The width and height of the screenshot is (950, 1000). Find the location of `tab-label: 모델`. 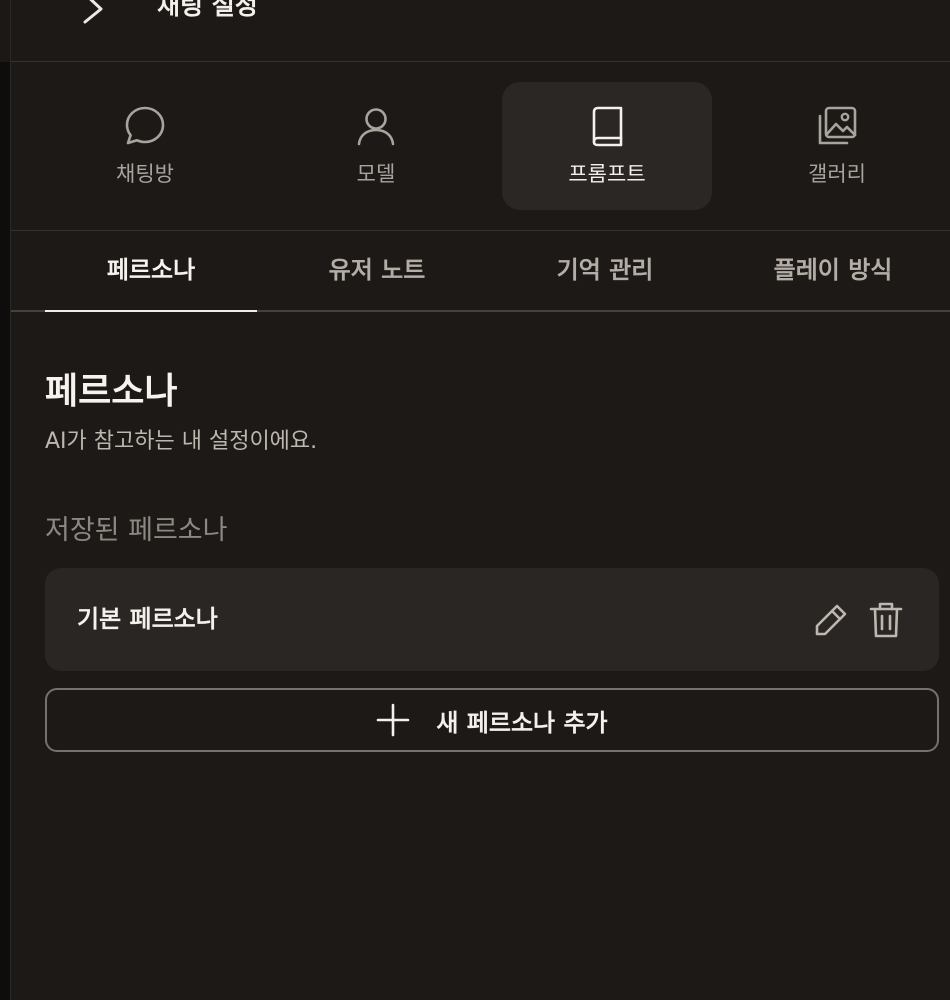

tab-label: 모델 is located at coordinates (376, 174).